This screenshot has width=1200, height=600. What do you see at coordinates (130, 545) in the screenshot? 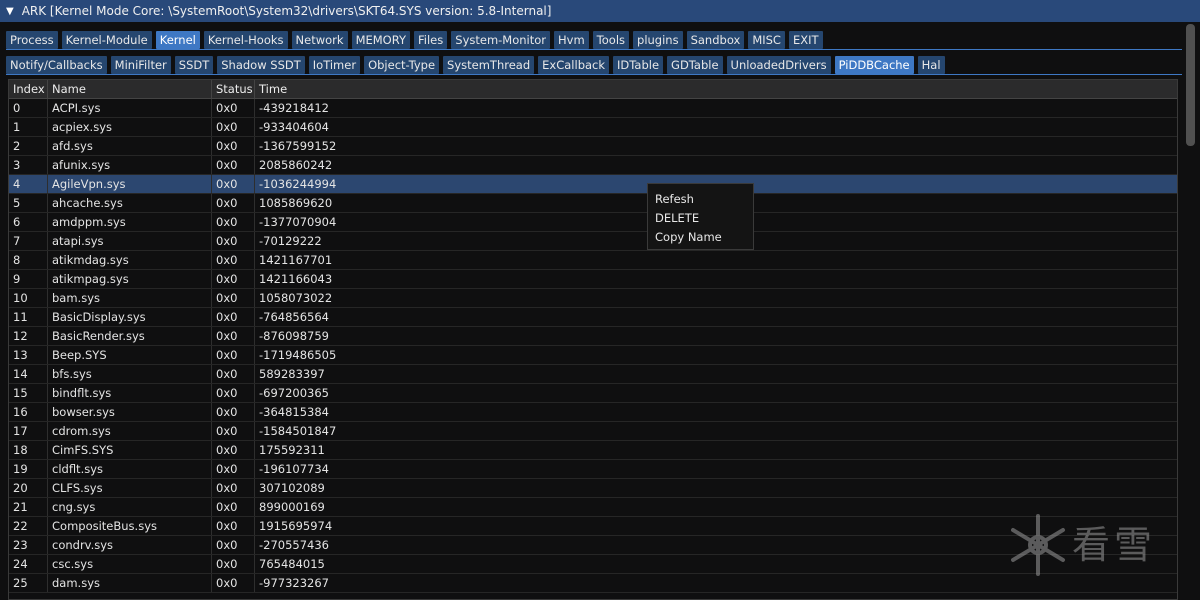
I see `cell-name: condrv.sys` at bounding box center [130, 545].